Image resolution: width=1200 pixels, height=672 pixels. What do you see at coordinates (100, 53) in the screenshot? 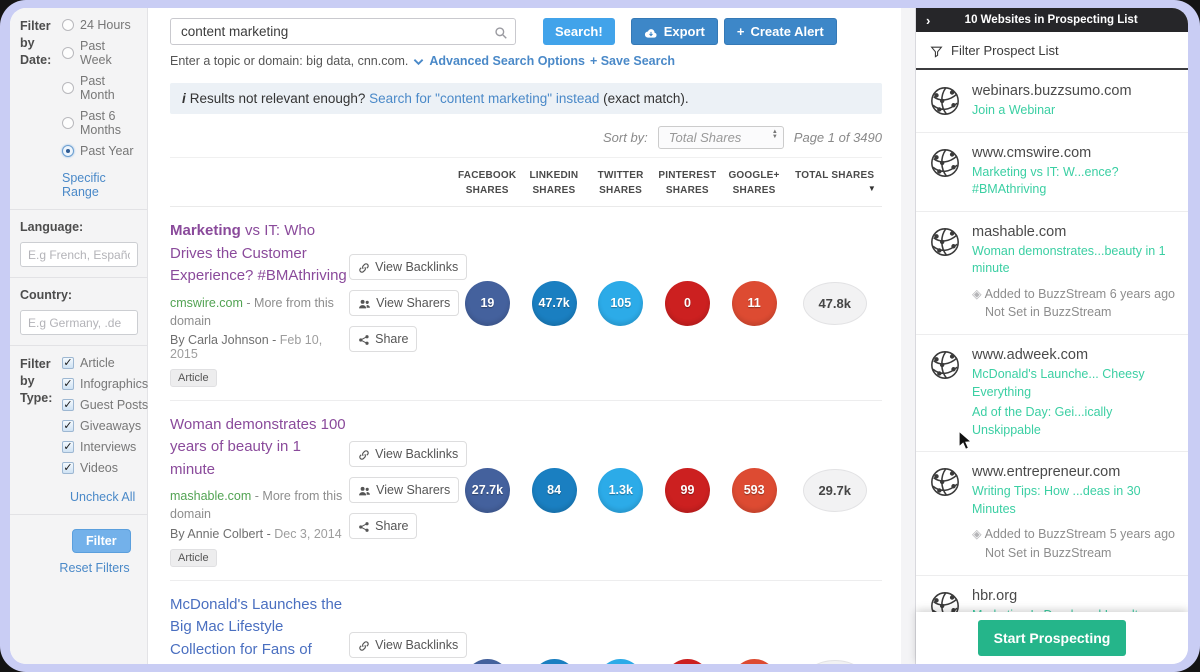
I see `radio-past-week: Past Week` at bounding box center [100, 53].